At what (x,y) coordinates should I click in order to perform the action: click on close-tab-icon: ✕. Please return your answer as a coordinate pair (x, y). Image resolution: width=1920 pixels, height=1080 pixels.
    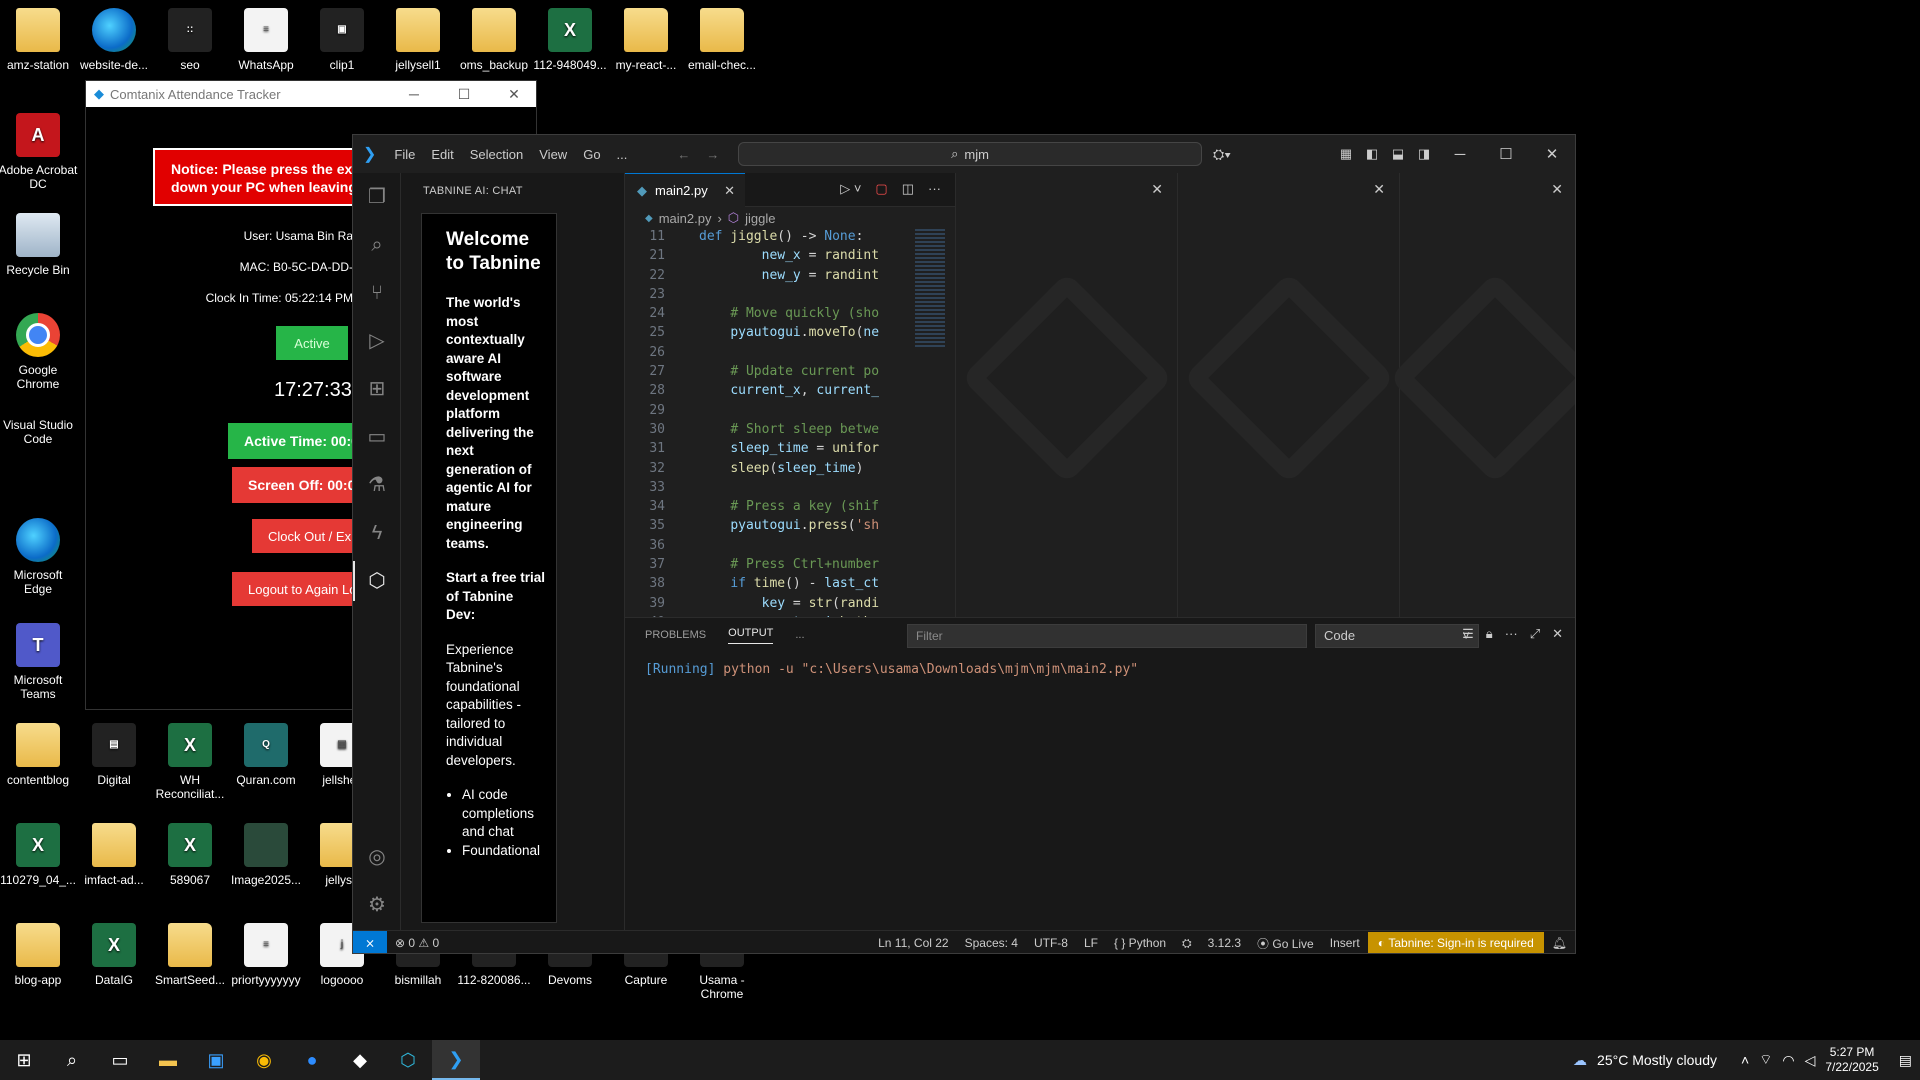
    Looking at the image, I should click on (729, 191).